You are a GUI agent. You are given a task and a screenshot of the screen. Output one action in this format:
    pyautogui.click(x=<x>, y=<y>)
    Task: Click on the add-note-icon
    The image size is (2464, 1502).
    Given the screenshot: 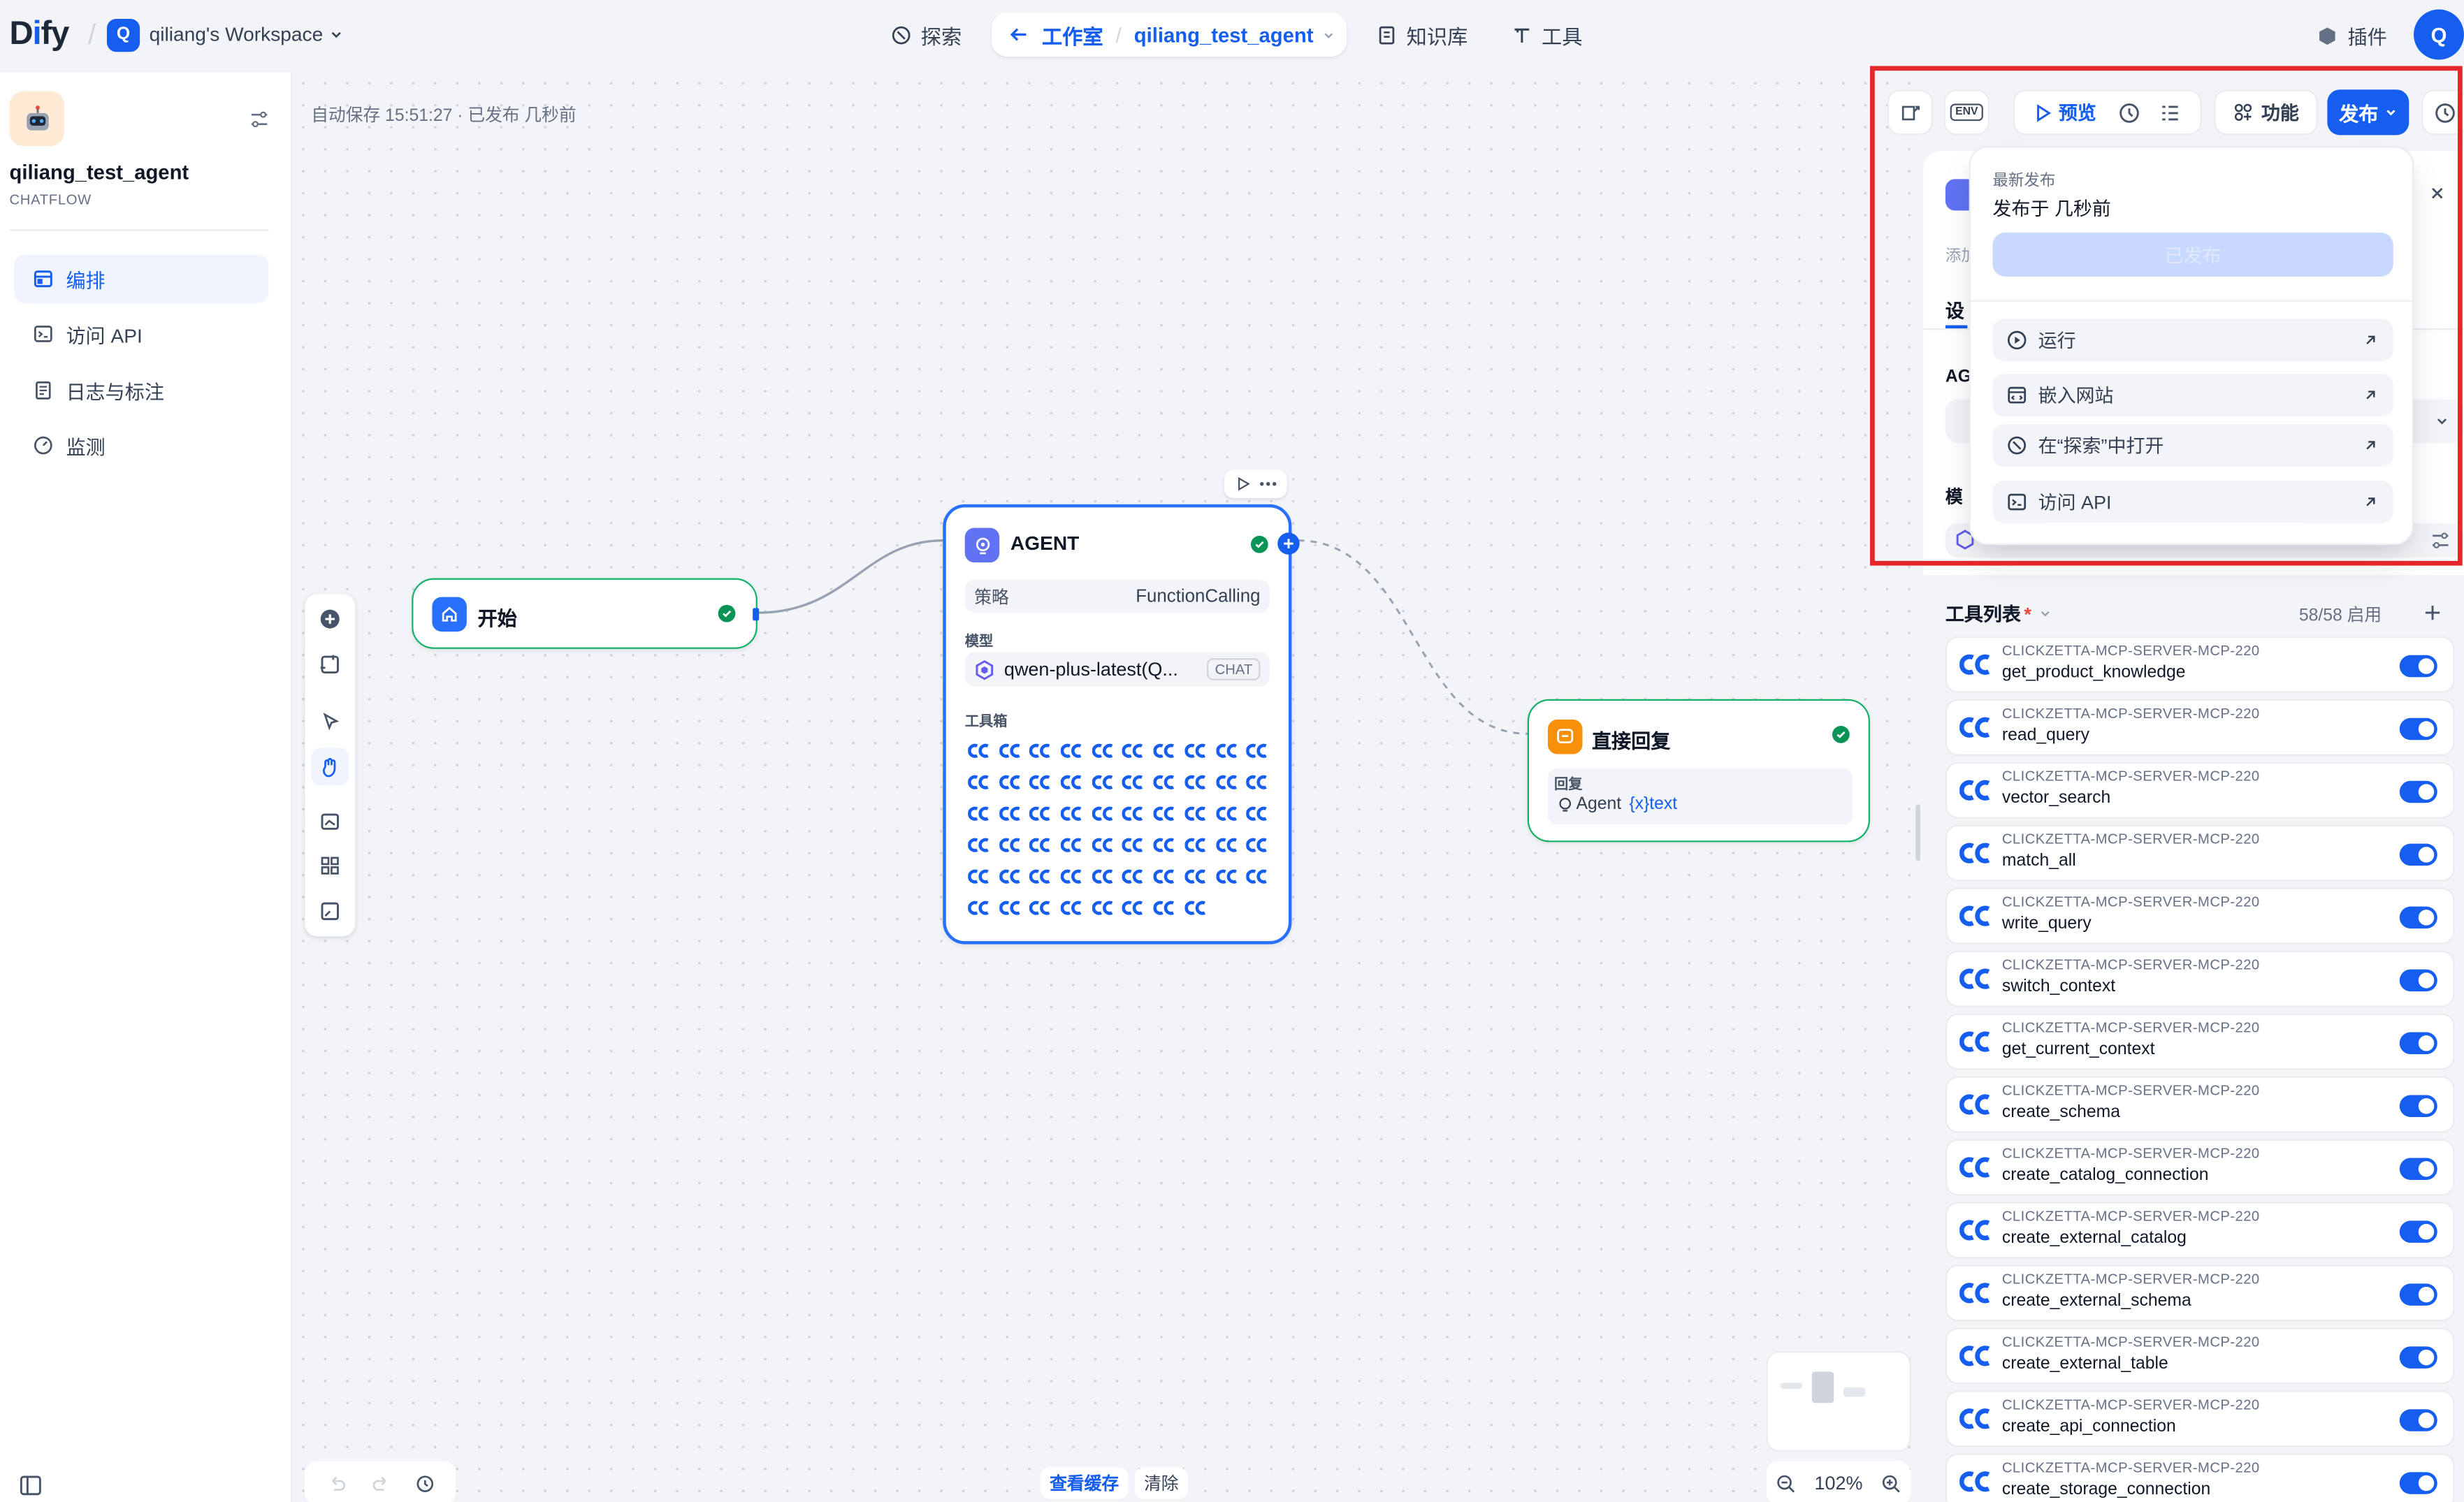 What is the action you would take?
    pyautogui.click(x=329, y=664)
    